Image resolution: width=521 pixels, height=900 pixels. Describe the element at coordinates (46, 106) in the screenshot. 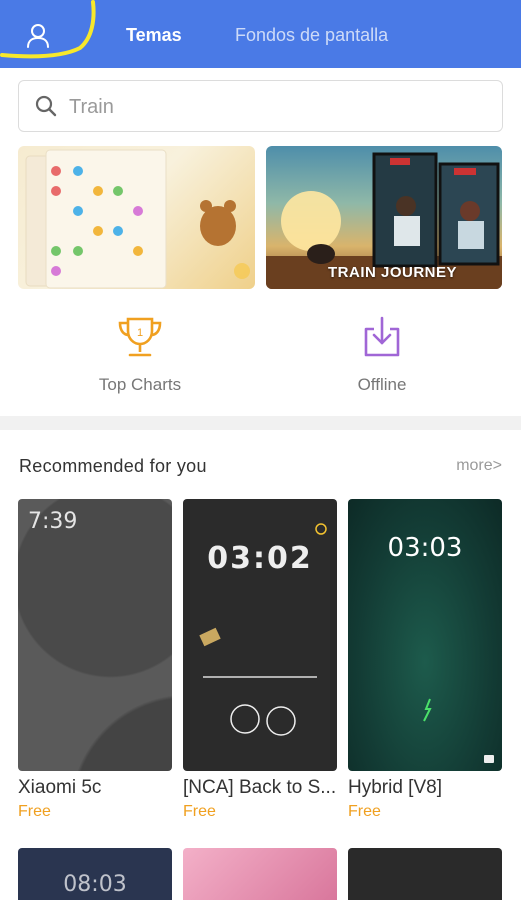

I see `search-icon` at that location.